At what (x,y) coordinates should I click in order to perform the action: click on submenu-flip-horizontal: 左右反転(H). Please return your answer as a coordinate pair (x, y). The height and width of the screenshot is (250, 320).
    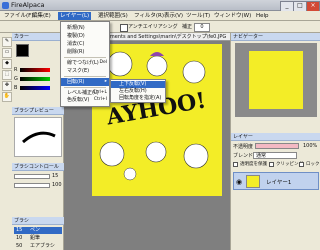
    Looking at the image, I should click on (138, 91).